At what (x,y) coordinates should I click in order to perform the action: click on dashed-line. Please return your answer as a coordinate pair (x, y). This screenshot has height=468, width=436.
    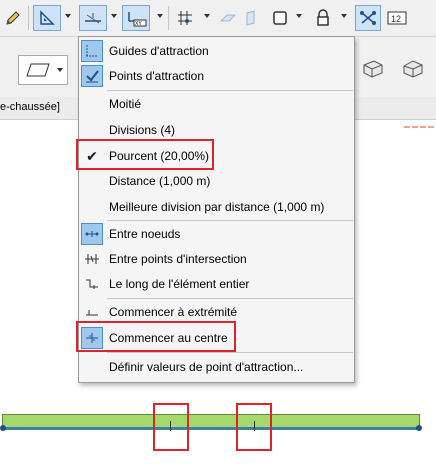
    Looking at the image, I should click on (419, 127).